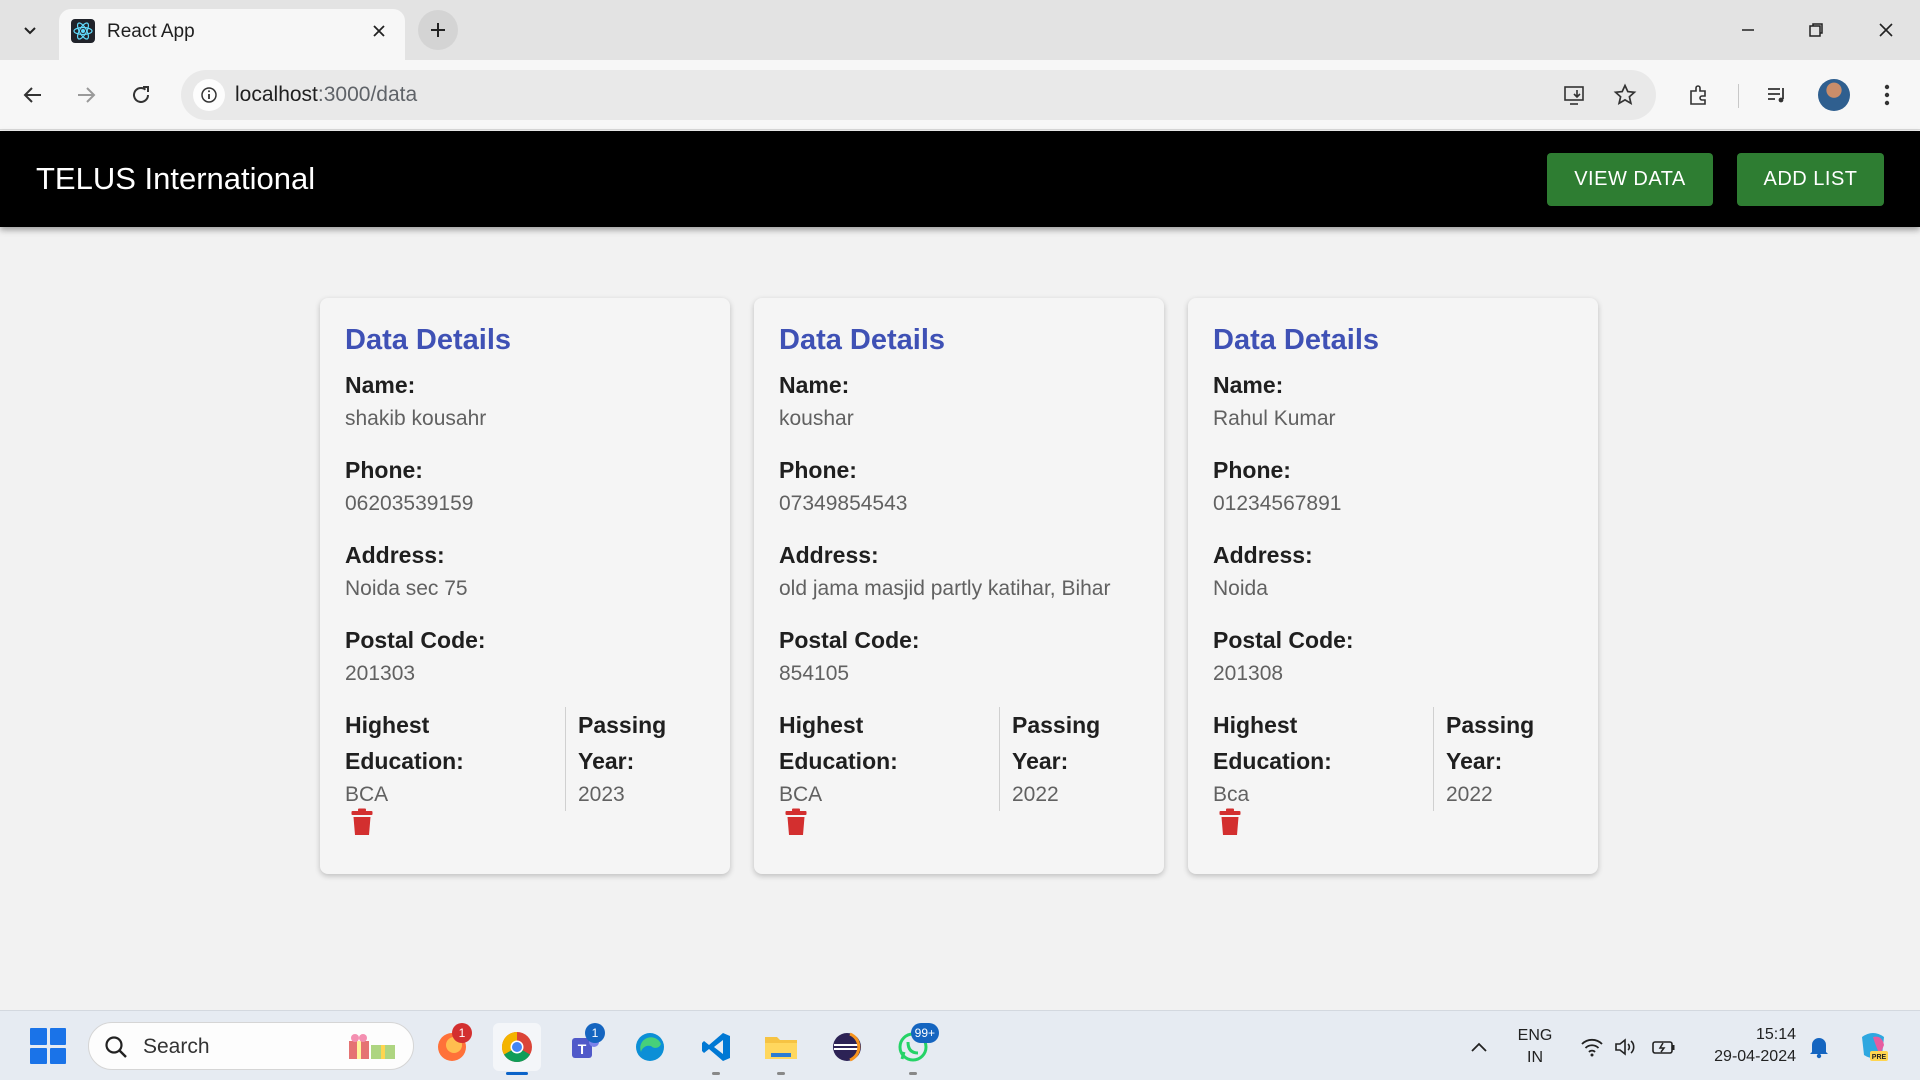 The image size is (1920, 1080). What do you see at coordinates (716, 1049) in the screenshot?
I see `vscode-app-icon` at bounding box center [716, 1049].